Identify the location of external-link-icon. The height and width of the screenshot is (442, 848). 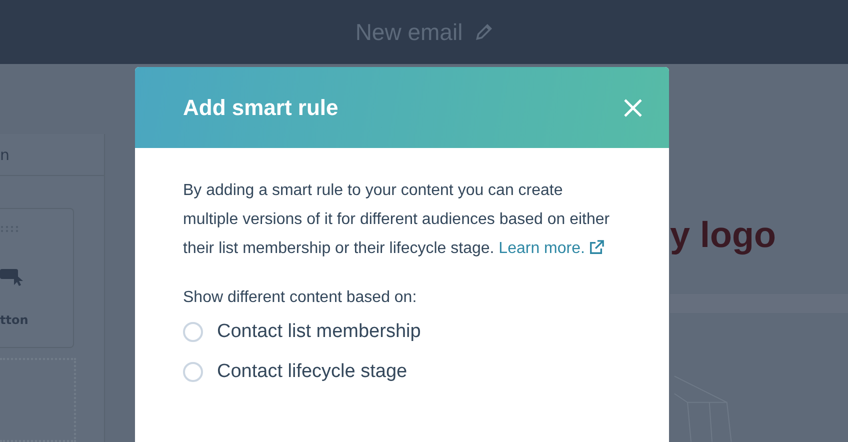
(596, 247).